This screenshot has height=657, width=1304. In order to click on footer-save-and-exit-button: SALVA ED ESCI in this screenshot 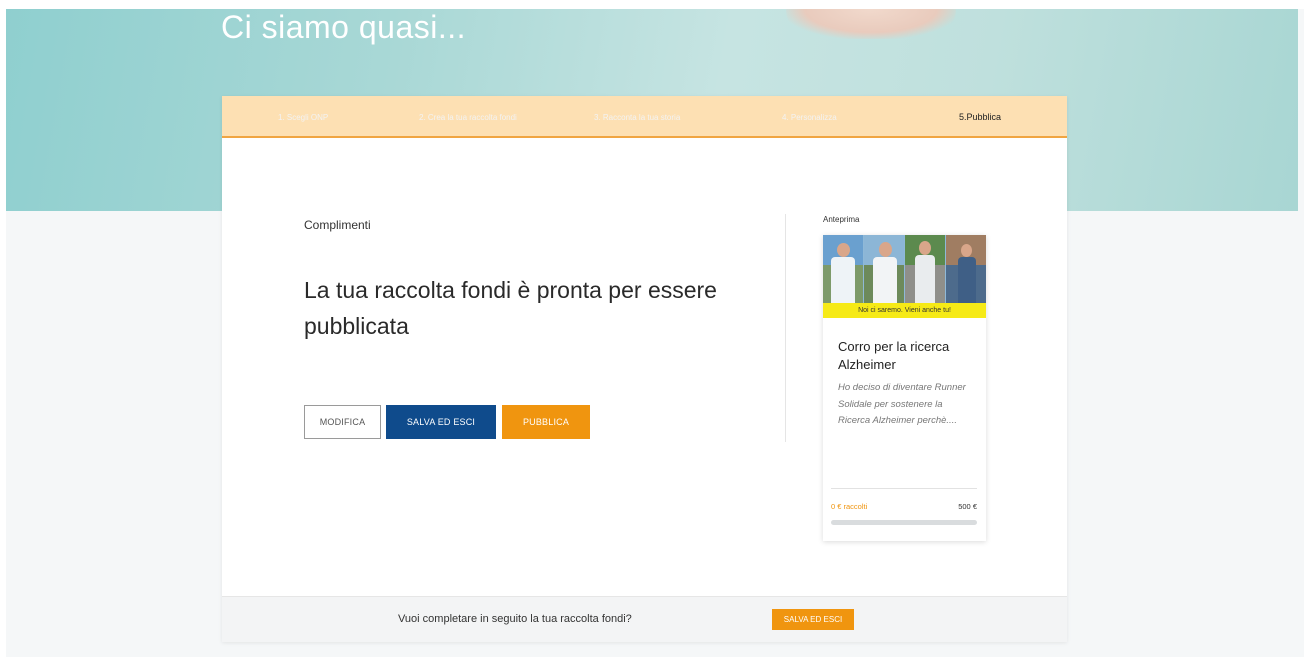, I will do `click(813, 619)`.